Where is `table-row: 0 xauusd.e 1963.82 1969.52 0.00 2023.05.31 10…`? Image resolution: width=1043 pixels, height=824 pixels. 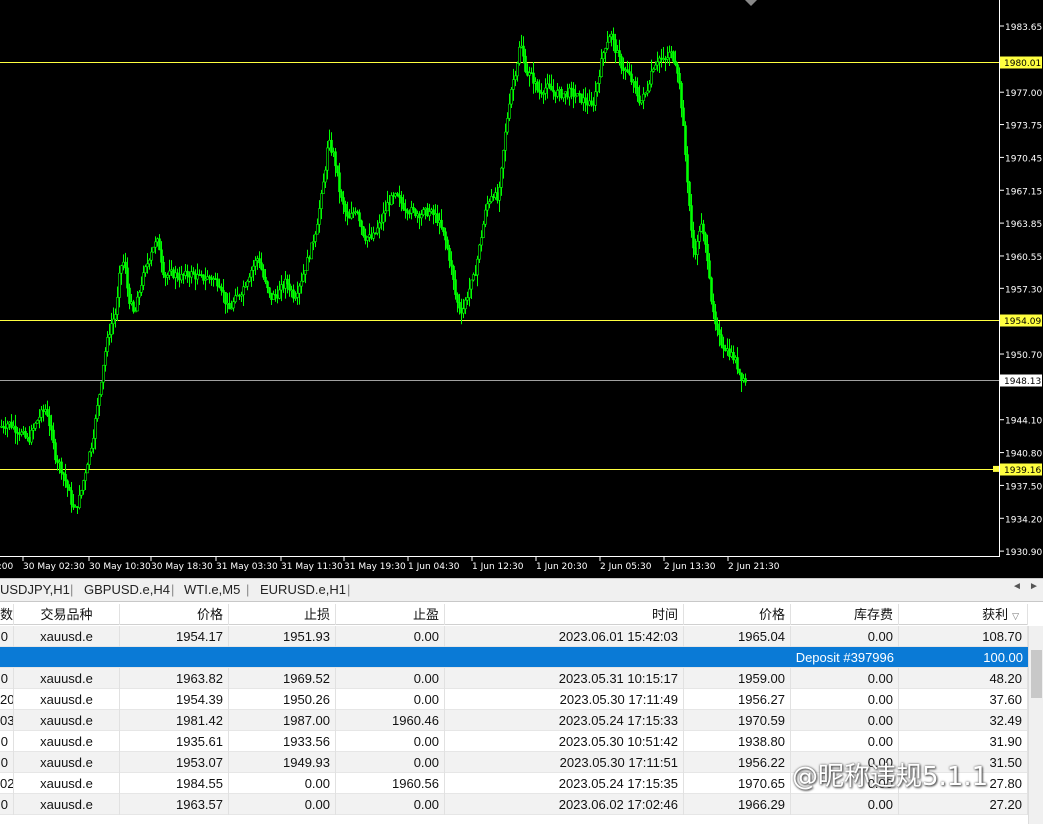 table-row: 0 xauusd.e 1963.82 1969.52 0.00 2023.05.31 10… is located at coordinates (514, 678).